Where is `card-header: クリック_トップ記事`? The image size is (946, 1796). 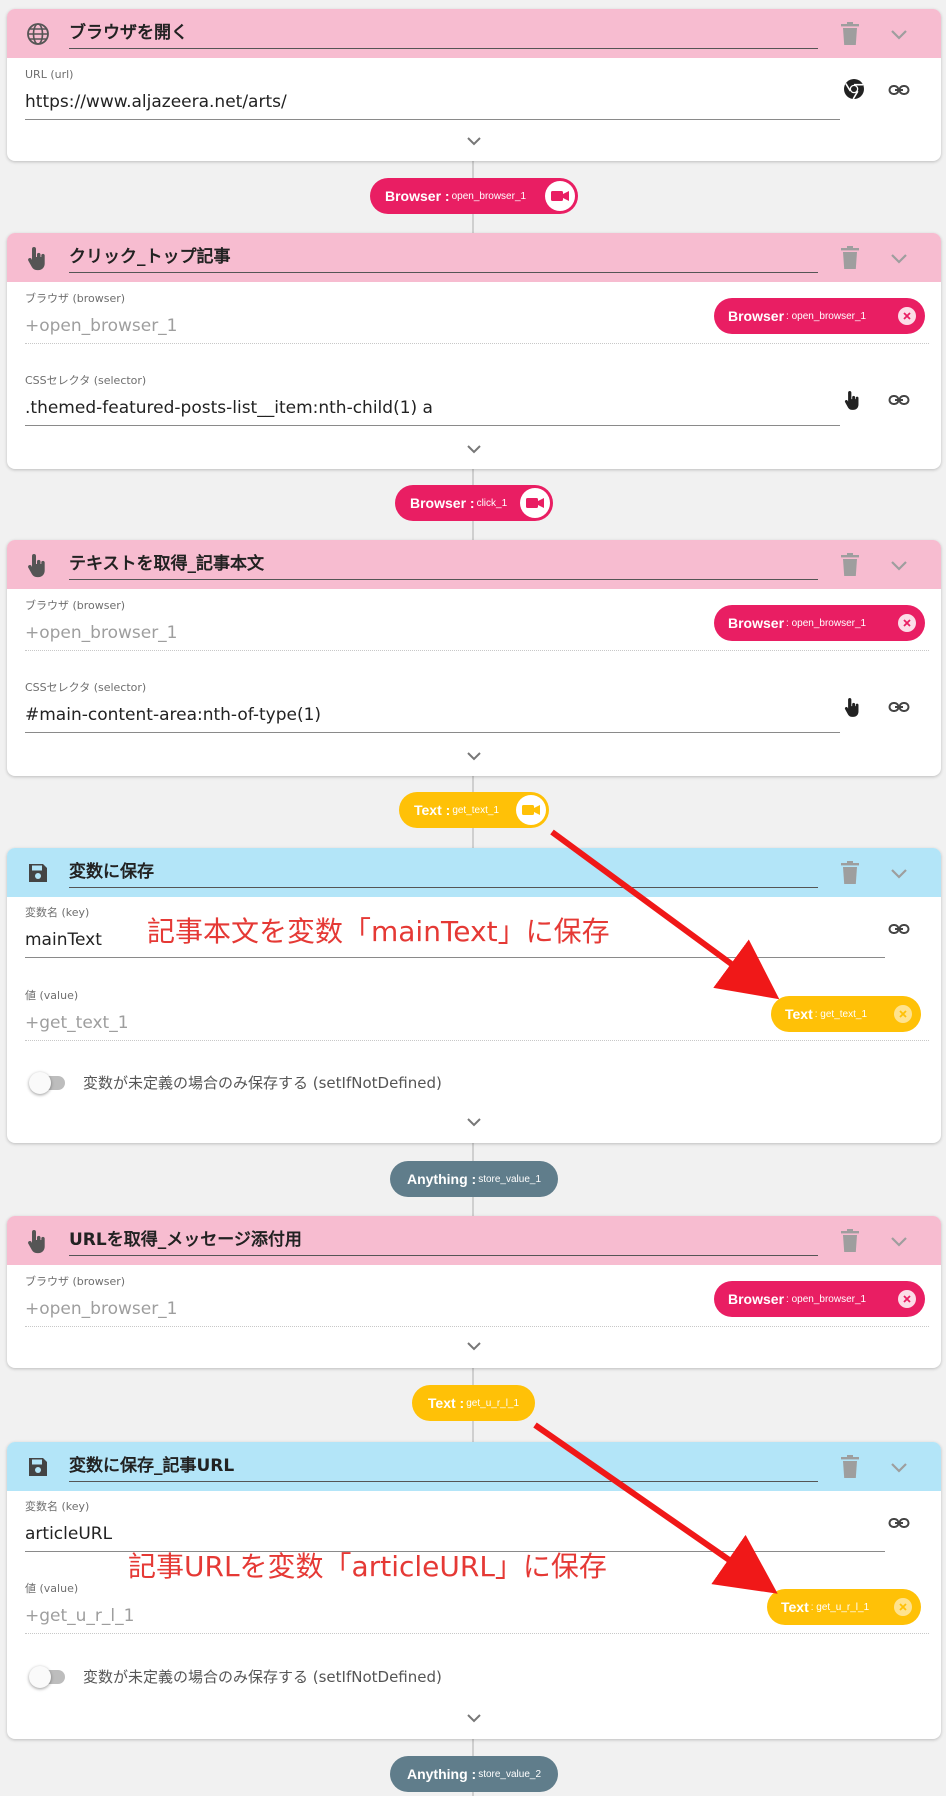
card-header: クリック_トップ記事 is located at coordinates (474, 257).